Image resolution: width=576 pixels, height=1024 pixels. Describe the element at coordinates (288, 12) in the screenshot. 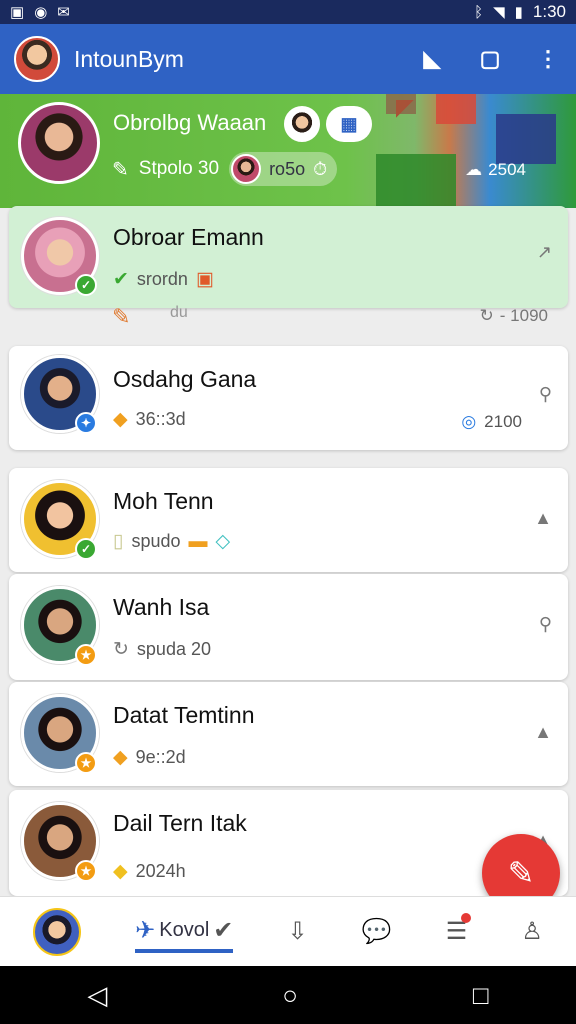

I see `status-bar: ▣ ◉ ✉ ᛒ ◥ ▮ 1:30` at that location.